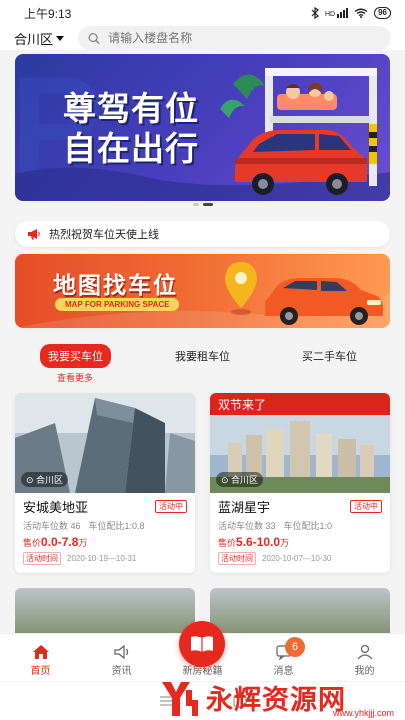  What do you see at coordinates (105, 542) in the screenshot?
I see `listing-price: 售价0.0-7.8万` at bounding box center [105, 542].